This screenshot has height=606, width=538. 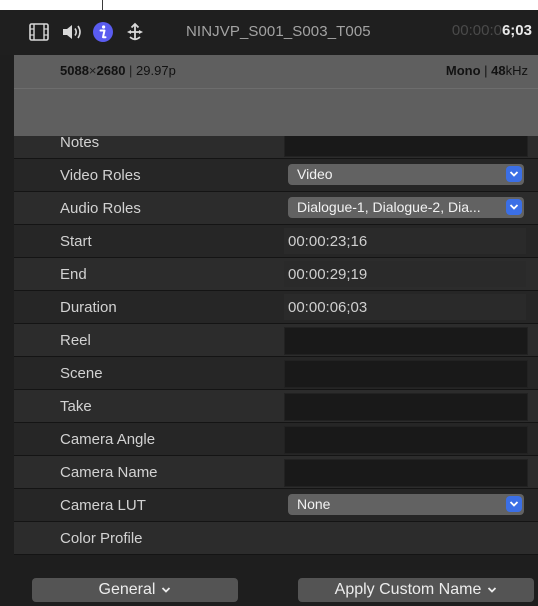 I want to click on metadata-label-camera-angle: Camera Angle, so click(x=108, y=439).